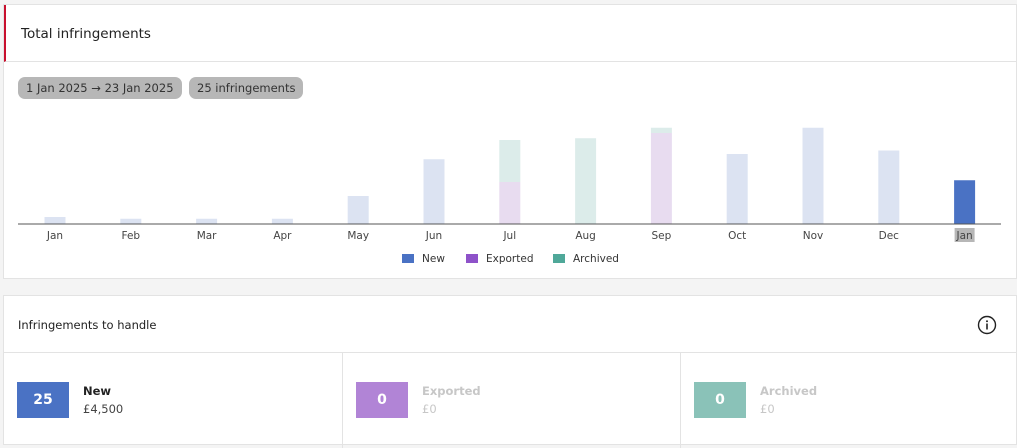 The image size is (1017, 448). What do you see at coordinates (451, 391) in the screenshot?
I see `tile-label: Exported` at bounding box center [451, 391].